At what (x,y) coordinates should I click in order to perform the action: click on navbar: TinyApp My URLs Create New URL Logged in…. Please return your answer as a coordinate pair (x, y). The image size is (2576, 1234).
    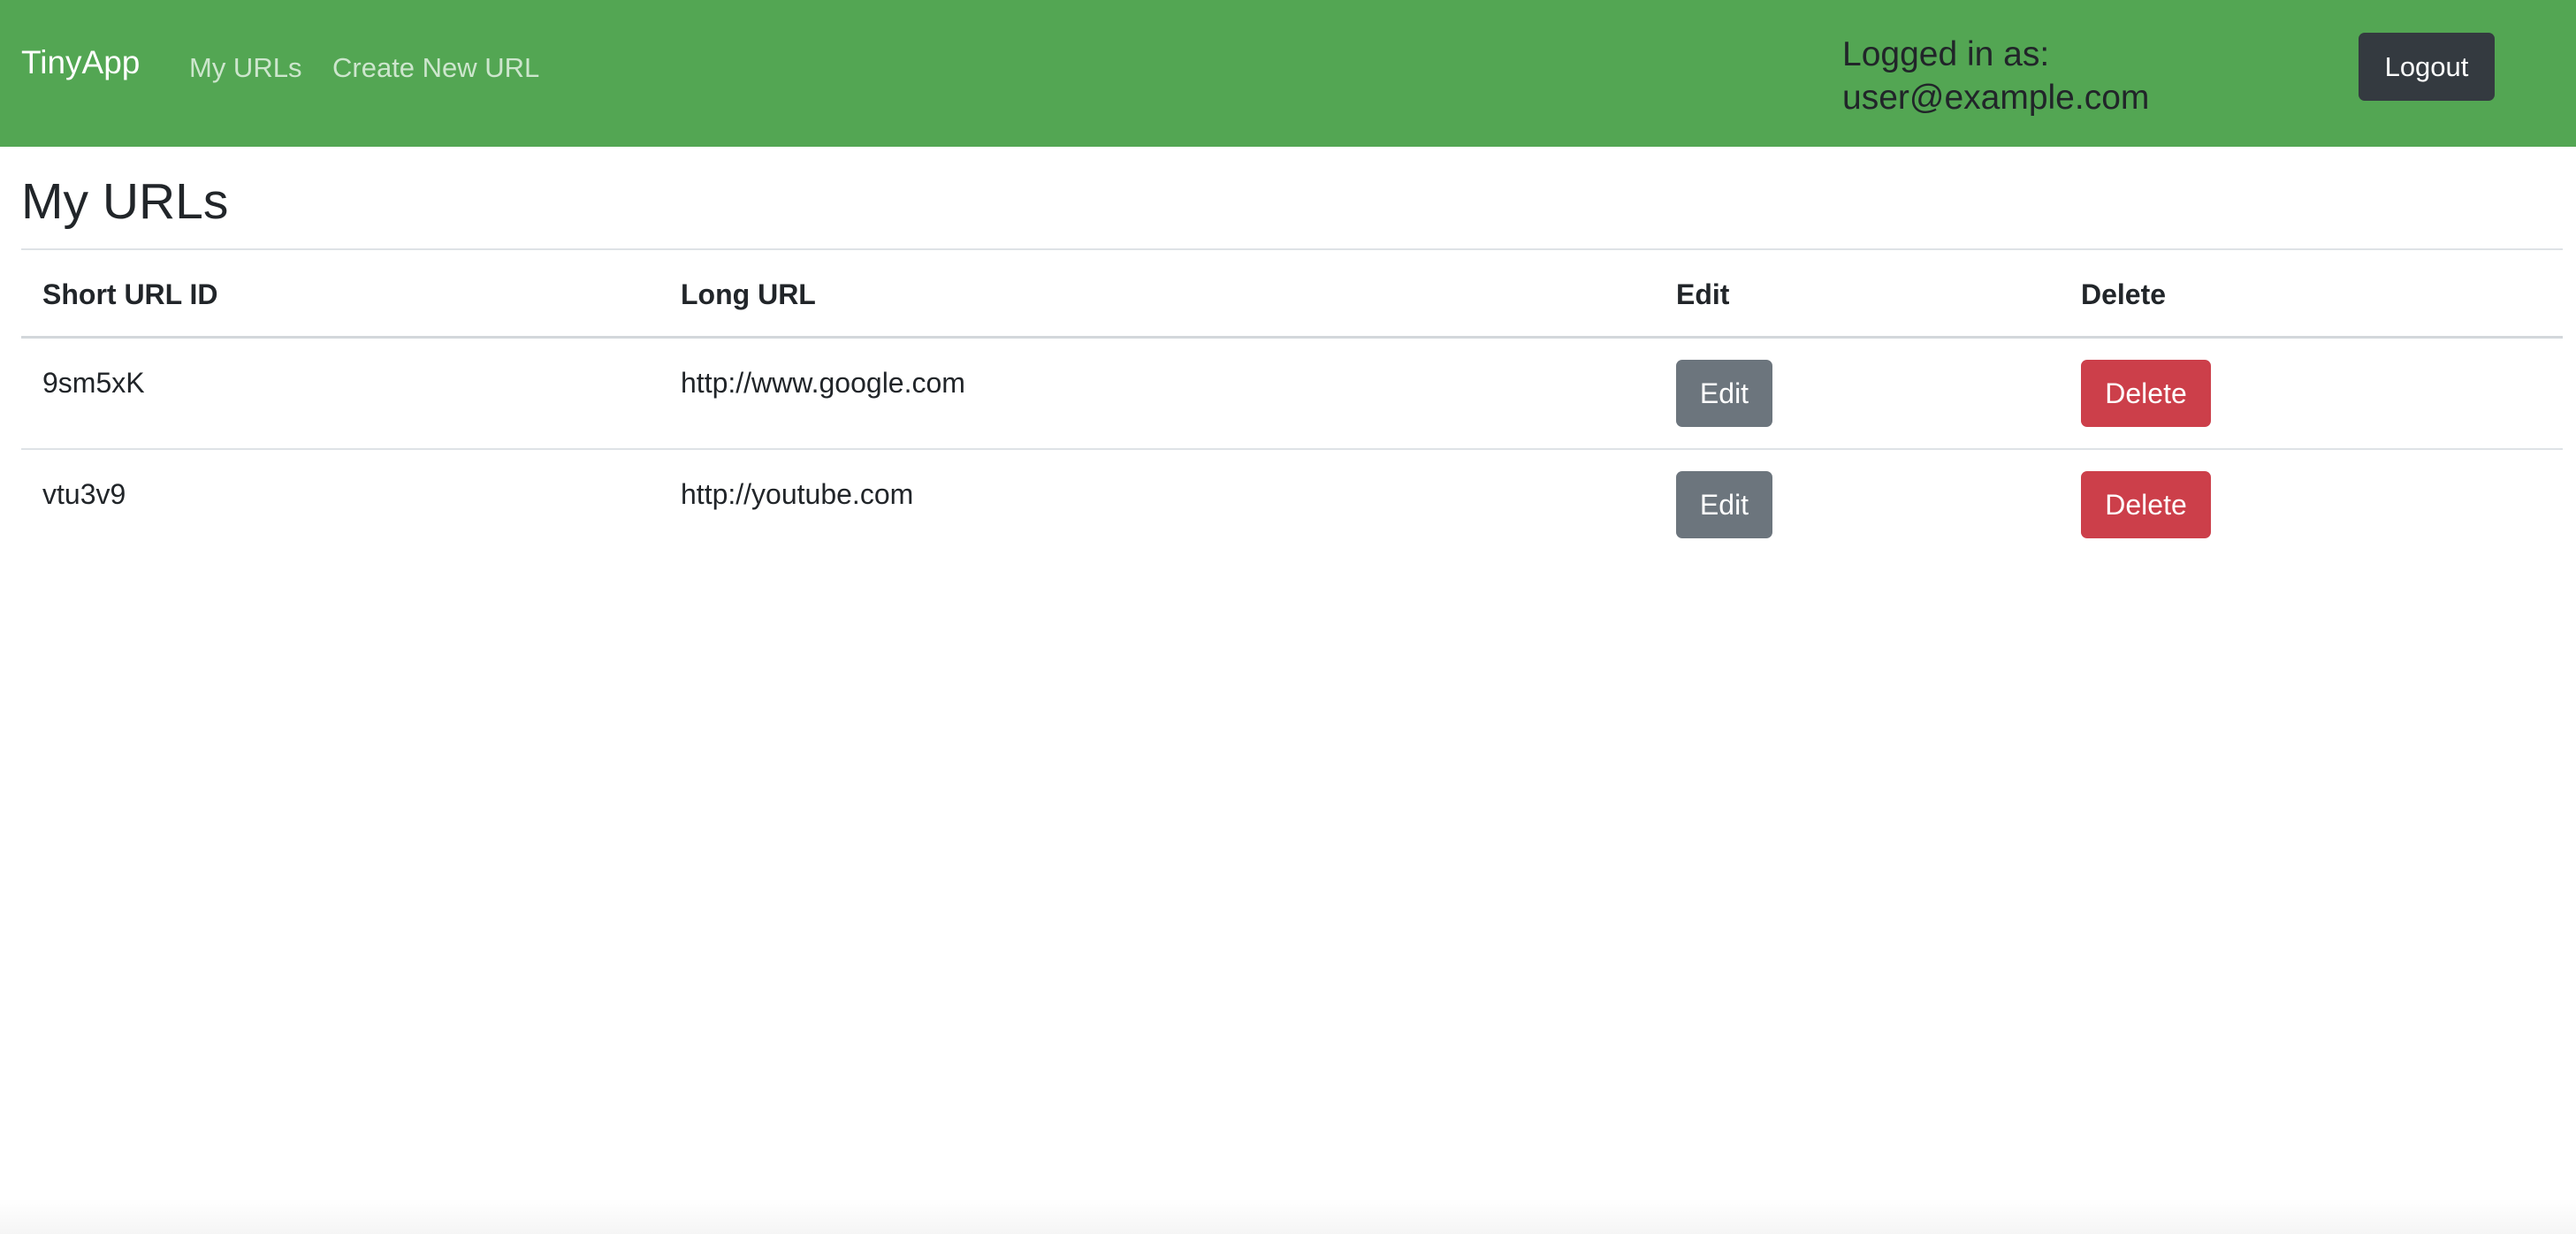
    Looking at the image, I should click on (1288, 73).